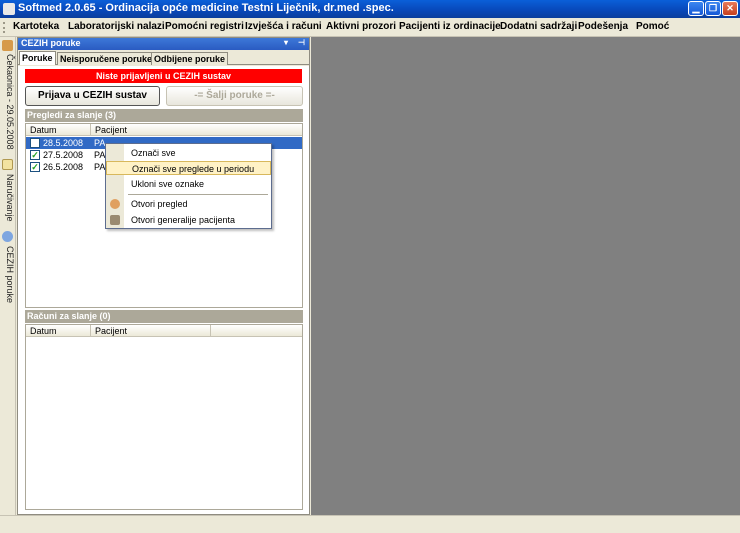  What do you see at coordinates (188, 153) in the screenshot?
I see `menu-item-select-all: Označi sve` at bounding box center [188, 153].